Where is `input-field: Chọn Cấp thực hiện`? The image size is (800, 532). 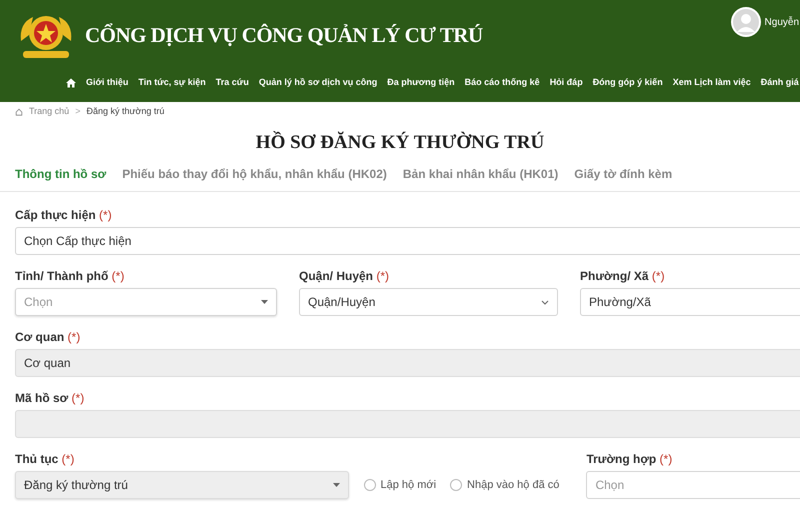
input-field: Chọn Cấp thực hiện is located at coordinates (407, 241).